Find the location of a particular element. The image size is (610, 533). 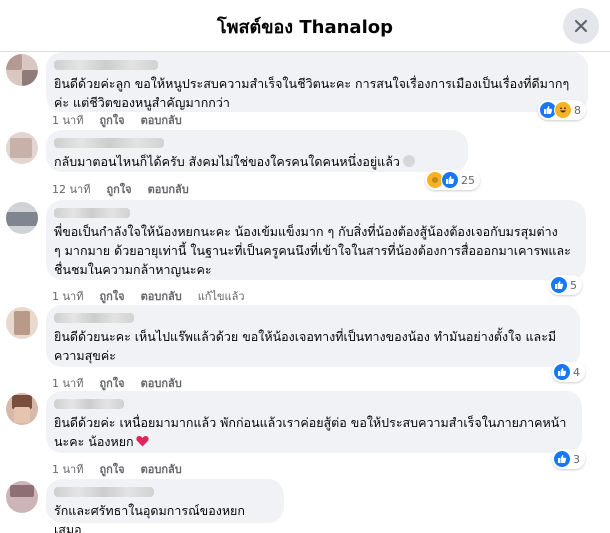

dialog-title: โพสต์ของ Thanalop is located at coordinates (304, 27).